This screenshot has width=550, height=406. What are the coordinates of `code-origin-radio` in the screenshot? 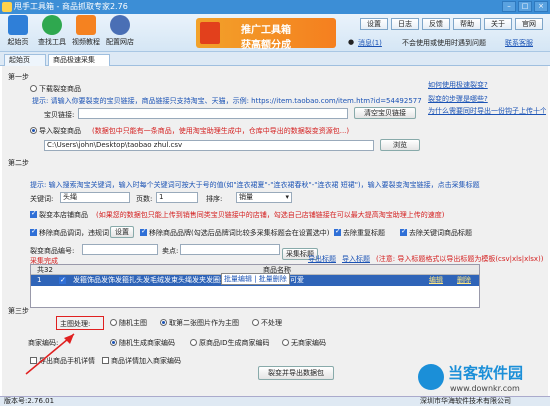 It's located at (193, 342).